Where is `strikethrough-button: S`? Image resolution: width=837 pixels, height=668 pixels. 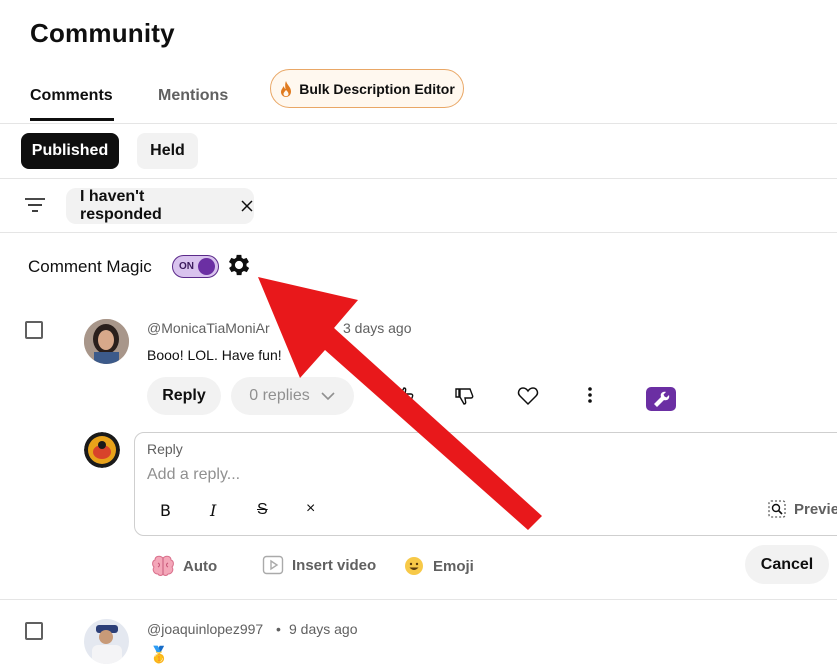 strikethrough-button: S is located at coordinates (262, 510).